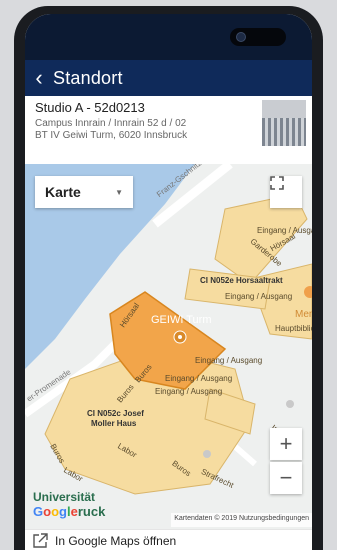 The image size is (337, 550). I want to click on label-ci-n052c: CI N052c Josef, so click(115, 413).